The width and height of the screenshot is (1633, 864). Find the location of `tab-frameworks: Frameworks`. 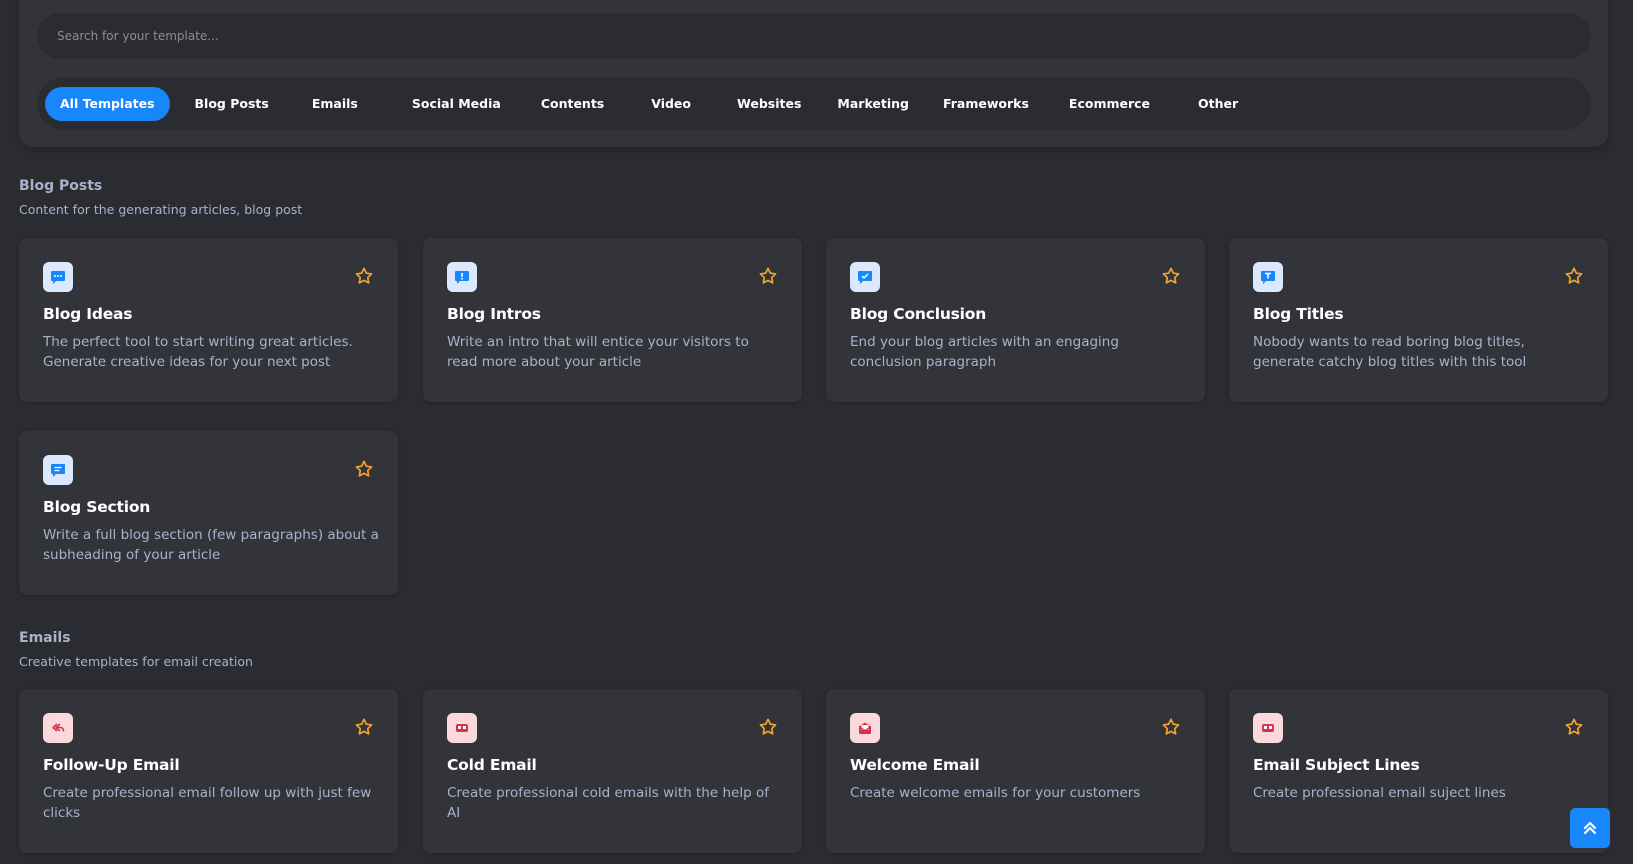

tab-frameworks: Frameworks is located at coordinates (986, 104).